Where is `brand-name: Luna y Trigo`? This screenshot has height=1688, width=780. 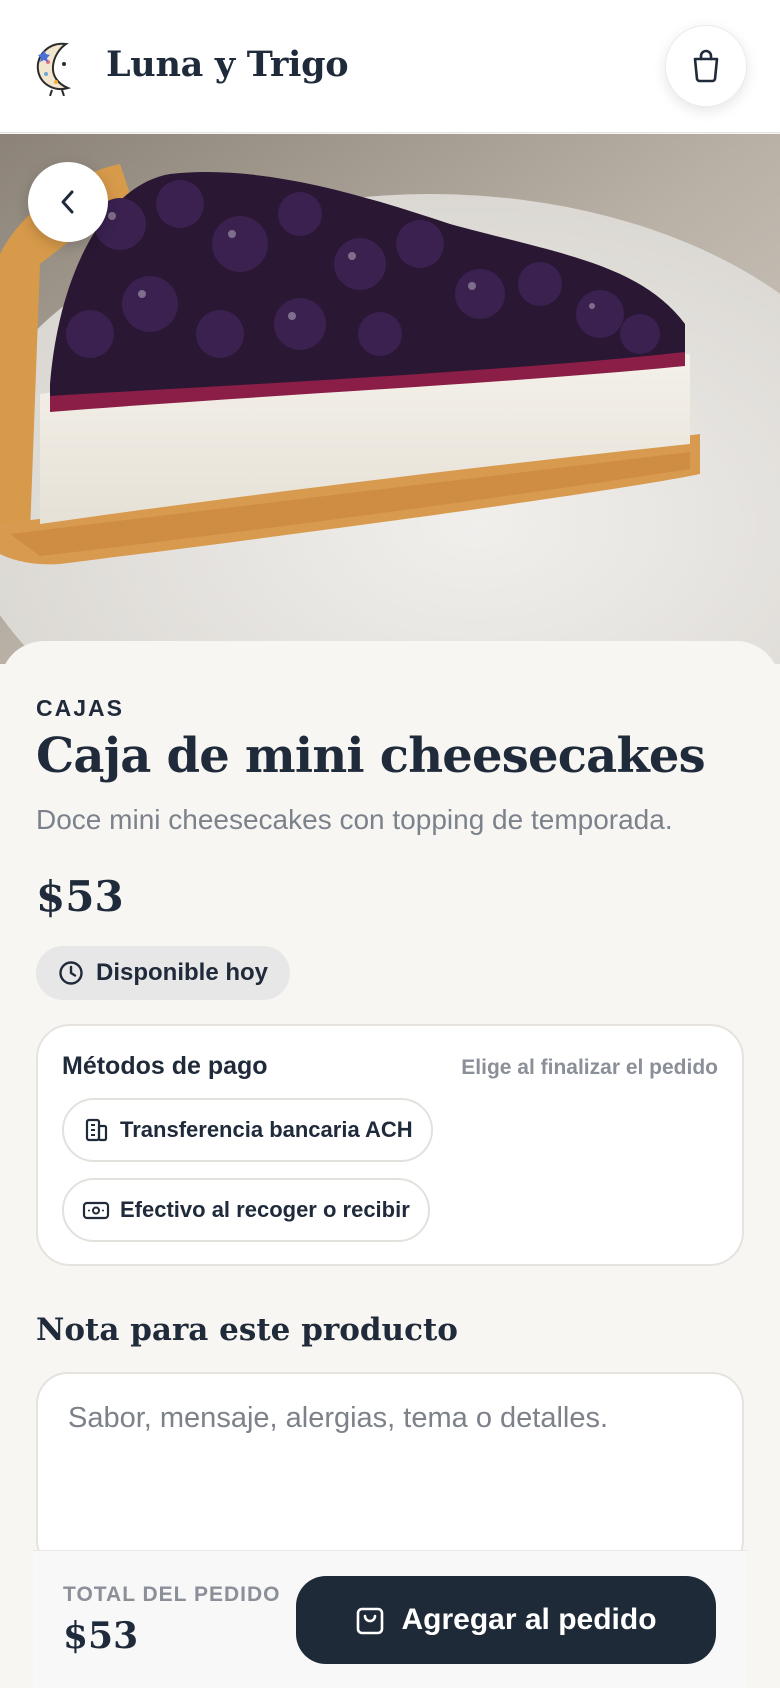 brand-name: Luna y Trigo is located at coordinates (227, 64).